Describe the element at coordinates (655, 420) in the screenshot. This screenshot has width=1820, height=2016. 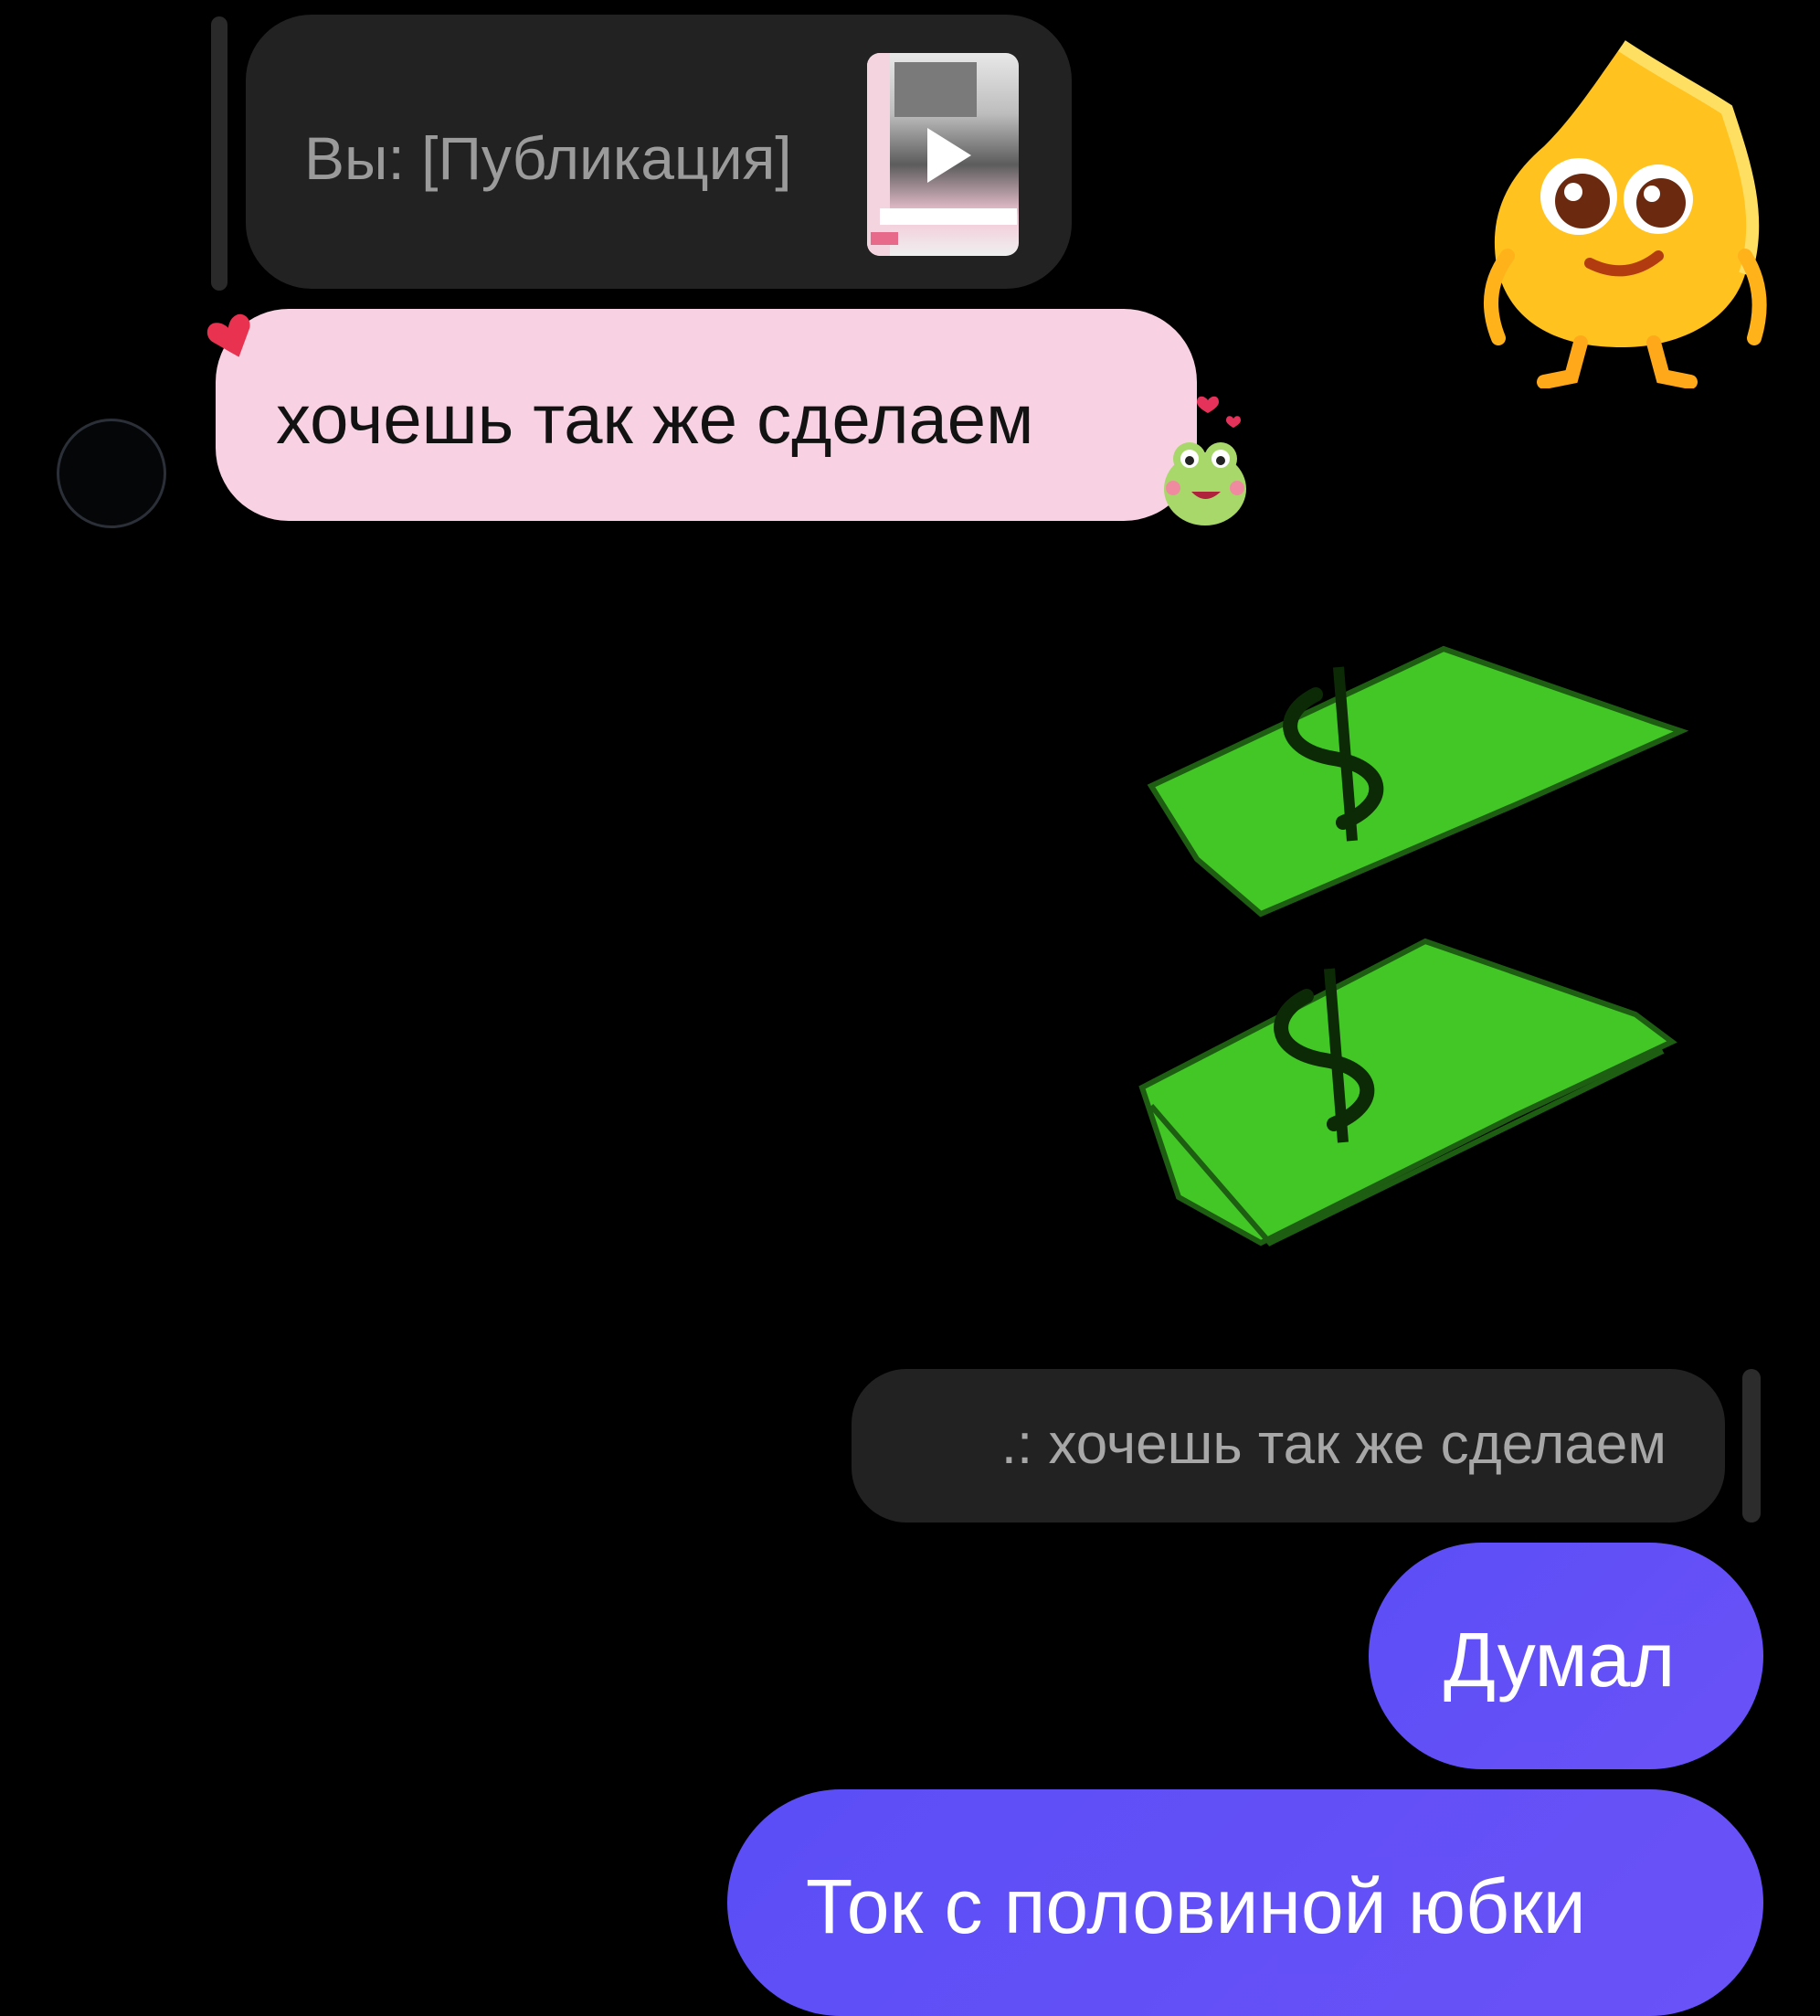
I see `incoming-message-text: хочешь так же сделаем` at that location.